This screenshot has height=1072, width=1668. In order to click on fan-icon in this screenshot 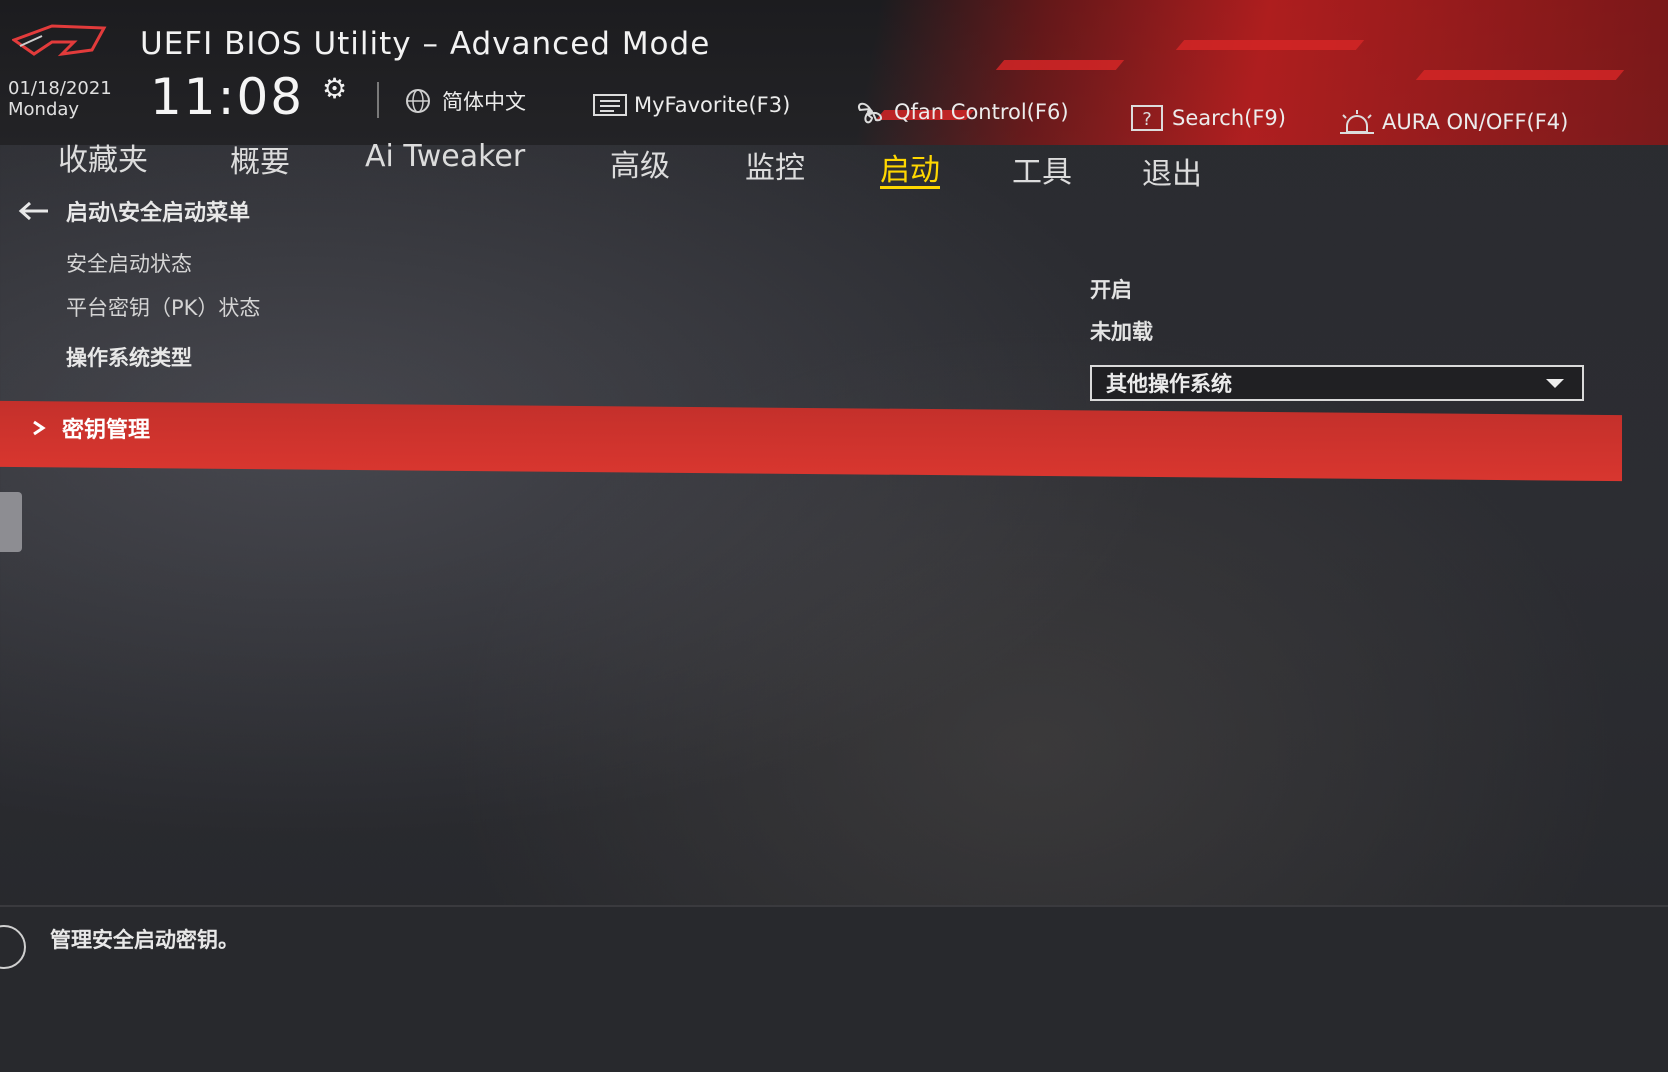, I will do `click(870, 113)`.